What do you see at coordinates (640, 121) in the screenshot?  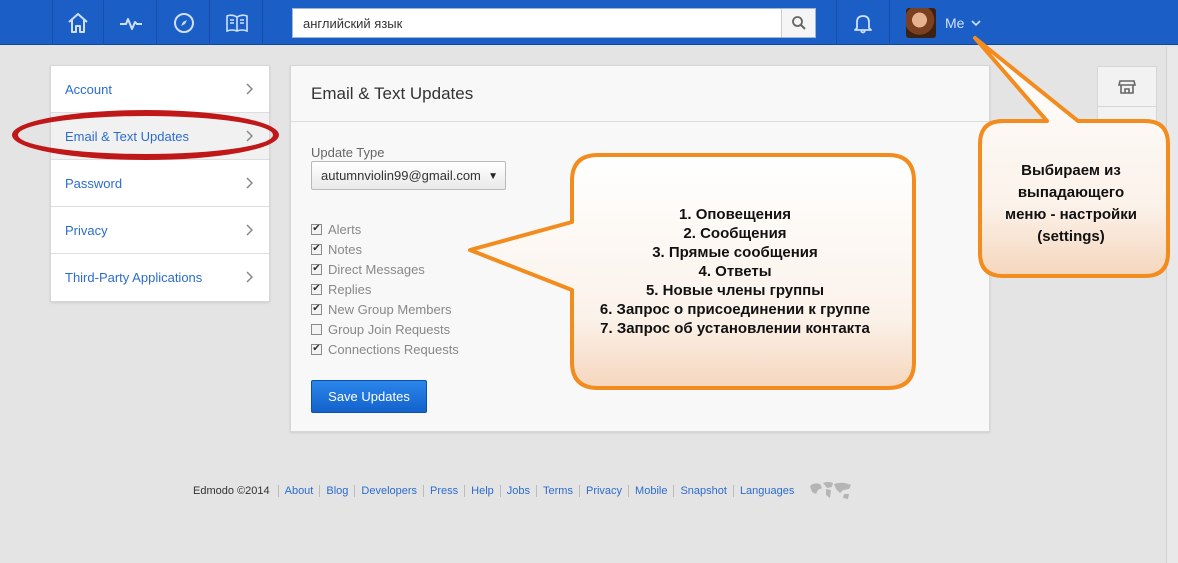 I see `divider` at bounding box center [640, 121].